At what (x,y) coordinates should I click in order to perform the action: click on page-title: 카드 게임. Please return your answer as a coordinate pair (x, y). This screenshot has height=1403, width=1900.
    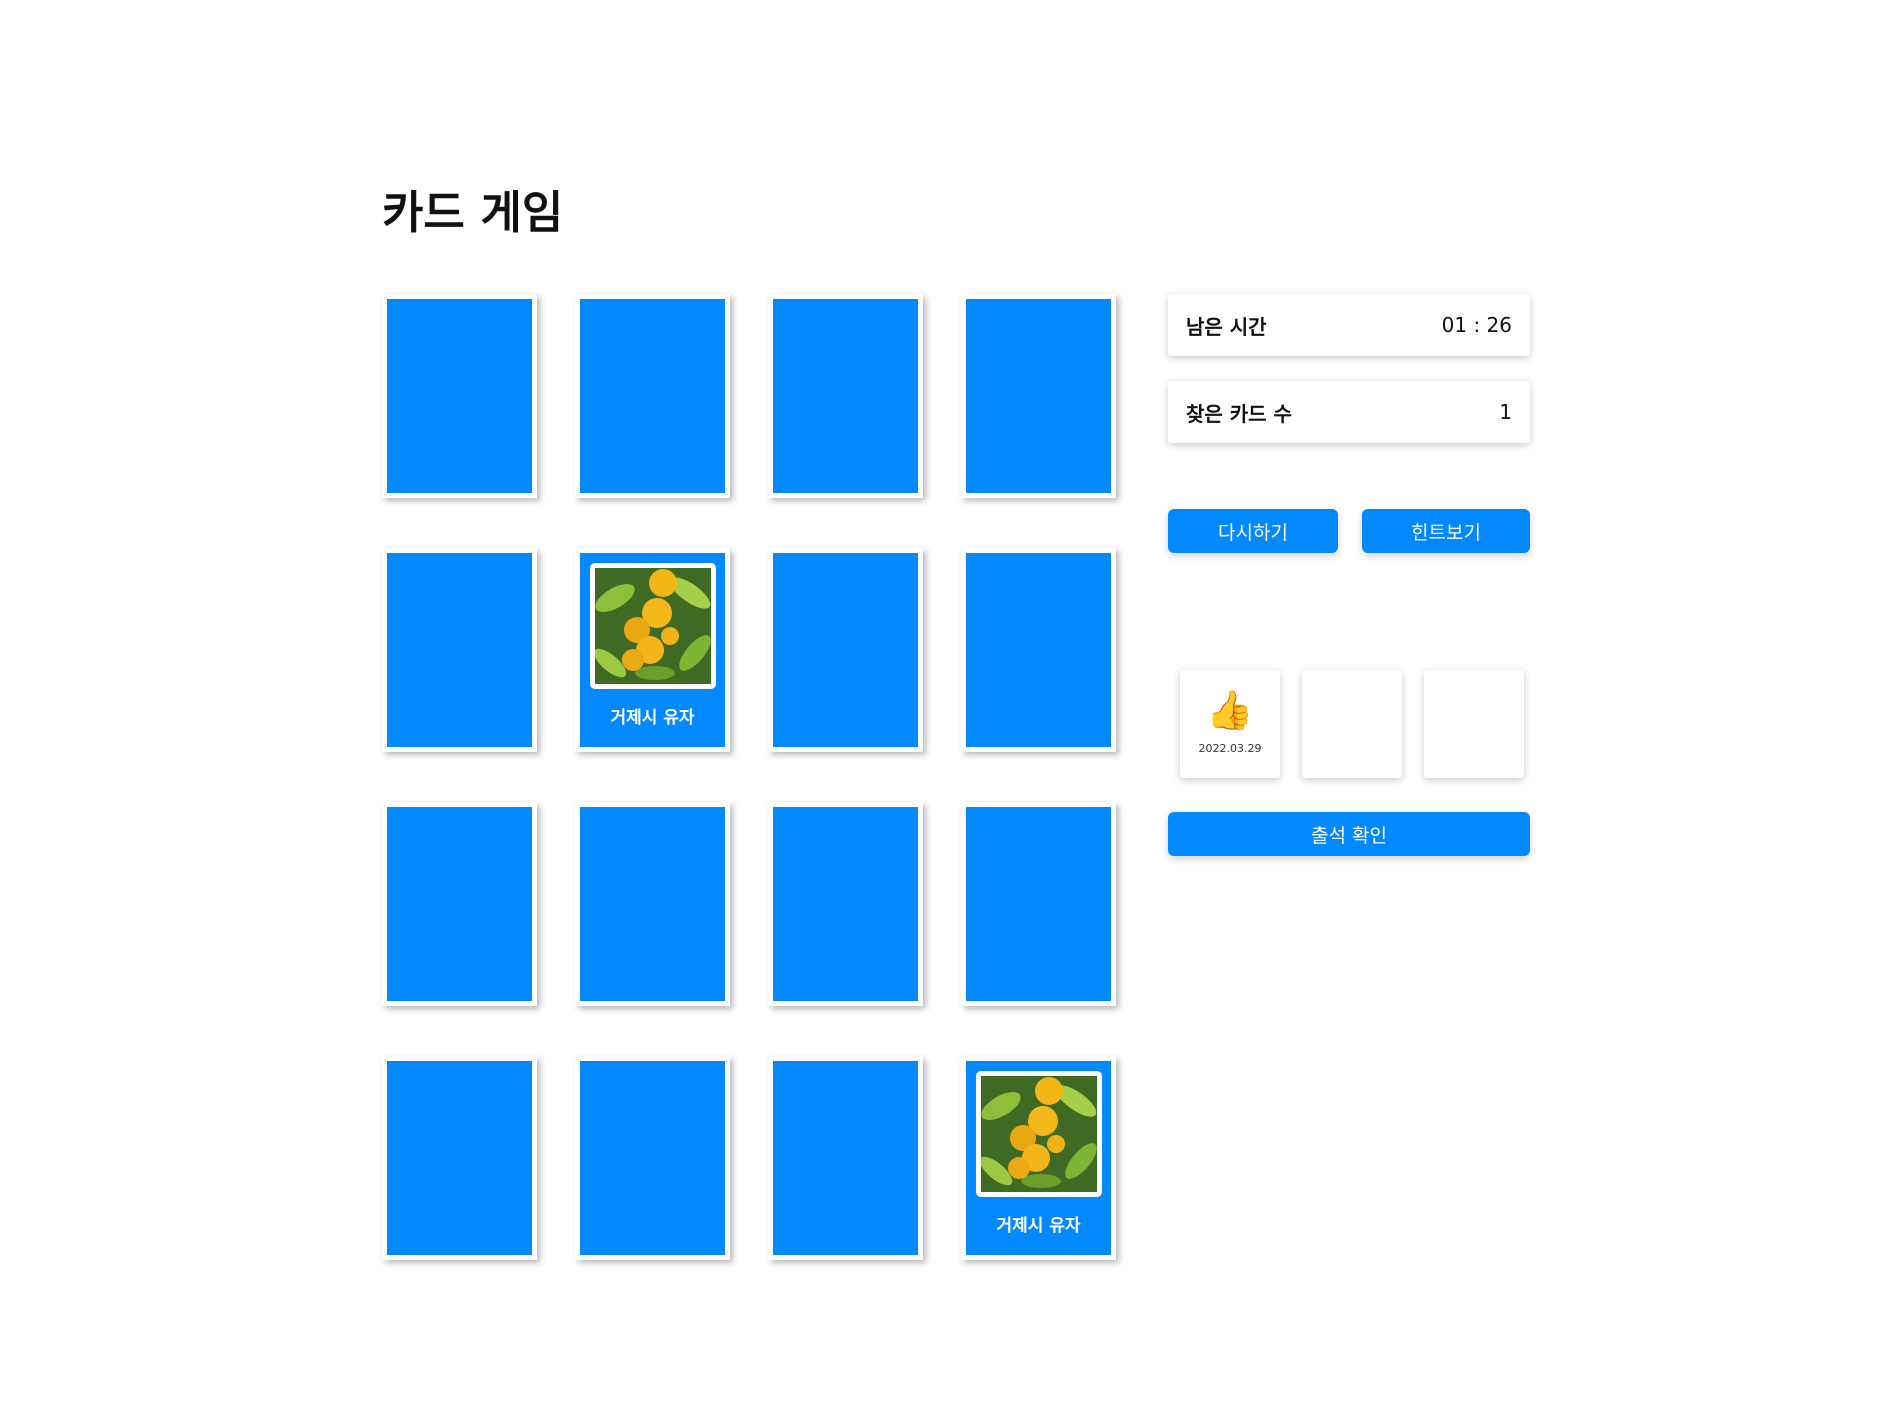
    Looking at the image, I should click on (473, 212).